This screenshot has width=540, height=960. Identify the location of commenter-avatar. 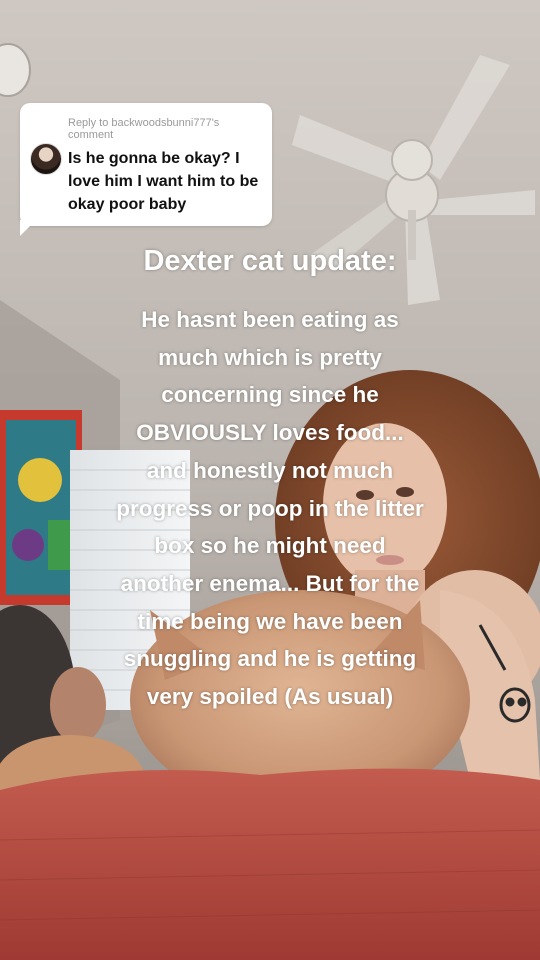
(46, 159).